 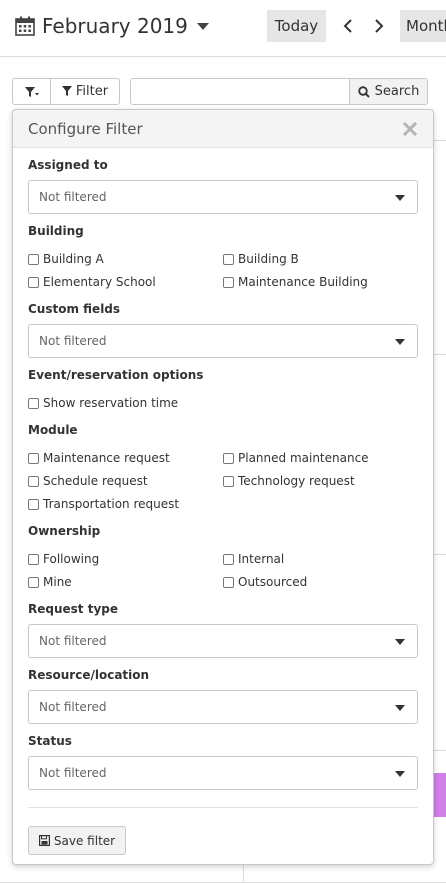 What do you see at coordinates (73, 707) in the screenshot?
I see `resource-location-value: Not filtered` at bounding box center [73, 707].